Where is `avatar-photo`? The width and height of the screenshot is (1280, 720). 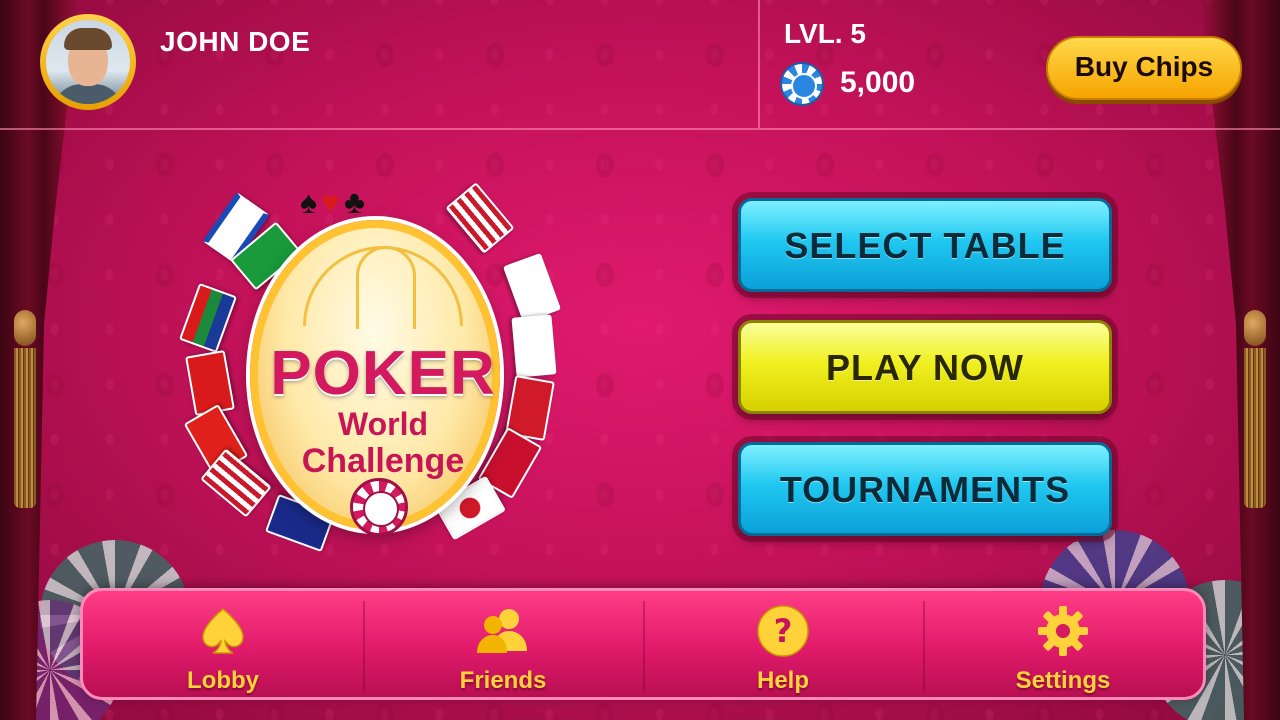
avatar-photo is located at coordinates (88, 62).